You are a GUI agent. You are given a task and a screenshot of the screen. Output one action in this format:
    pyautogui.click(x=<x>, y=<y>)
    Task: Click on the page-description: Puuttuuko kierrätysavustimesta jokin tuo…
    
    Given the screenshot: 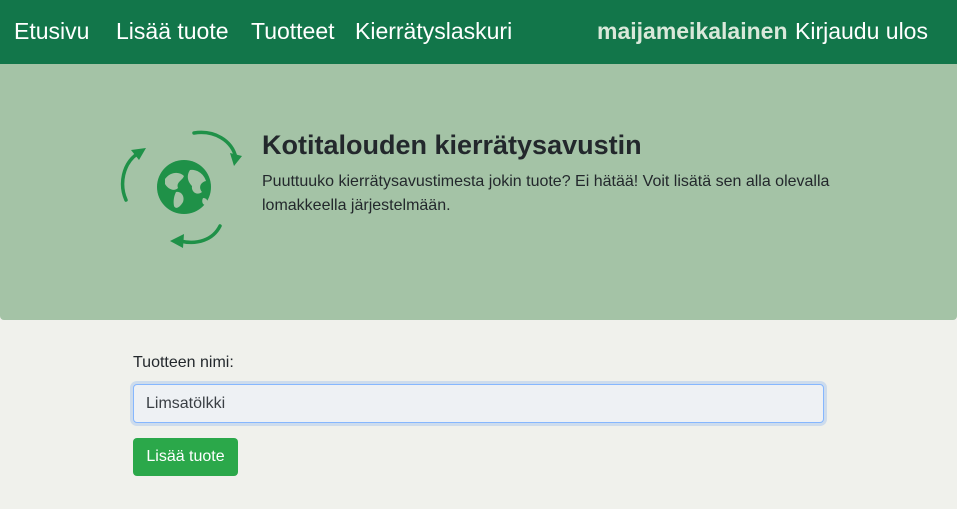 What is the action you would take?
    pyautogui.click(x=546, y=193)
    